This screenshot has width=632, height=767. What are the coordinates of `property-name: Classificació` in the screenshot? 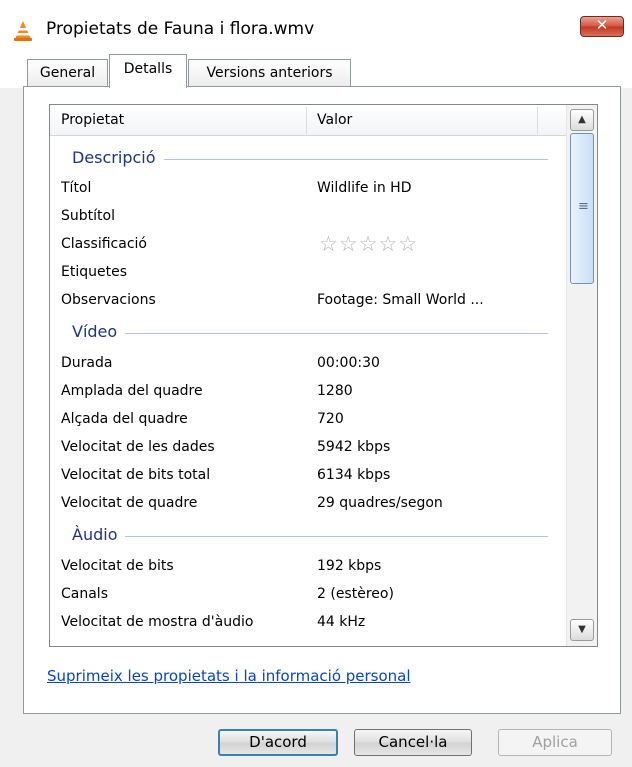 It's located at (104, 244).